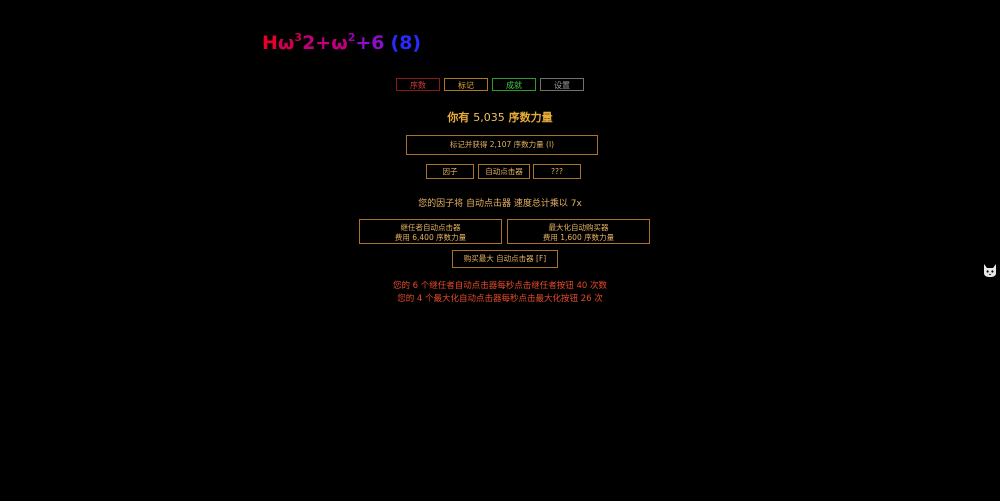  I want to click on tab-ordinal: 序数, so click(418, 84).